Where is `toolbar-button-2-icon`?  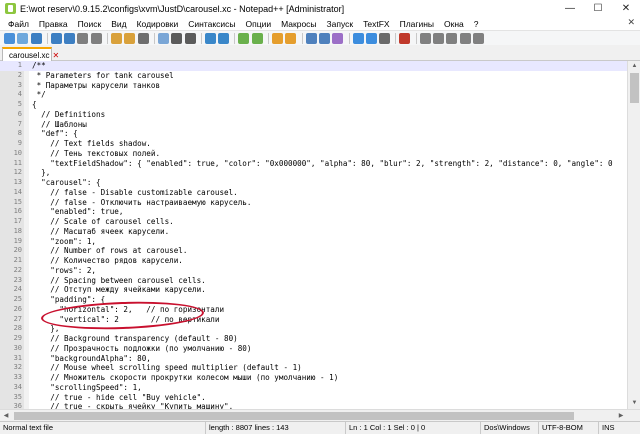 toolbar-button-2-icon is located at coordinates (23, 38).